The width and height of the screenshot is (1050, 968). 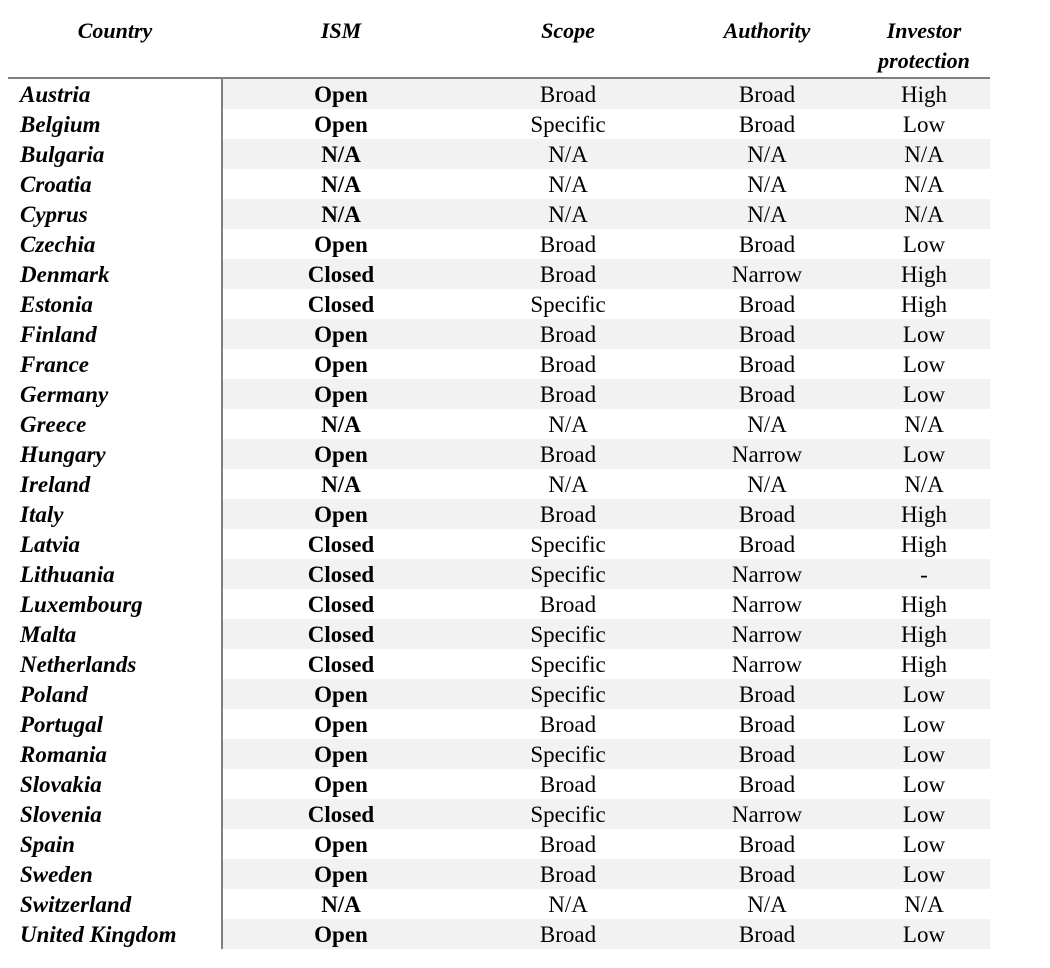 I want to click on header-investor-protection-line1: Investor, so click(x=924, y=30).